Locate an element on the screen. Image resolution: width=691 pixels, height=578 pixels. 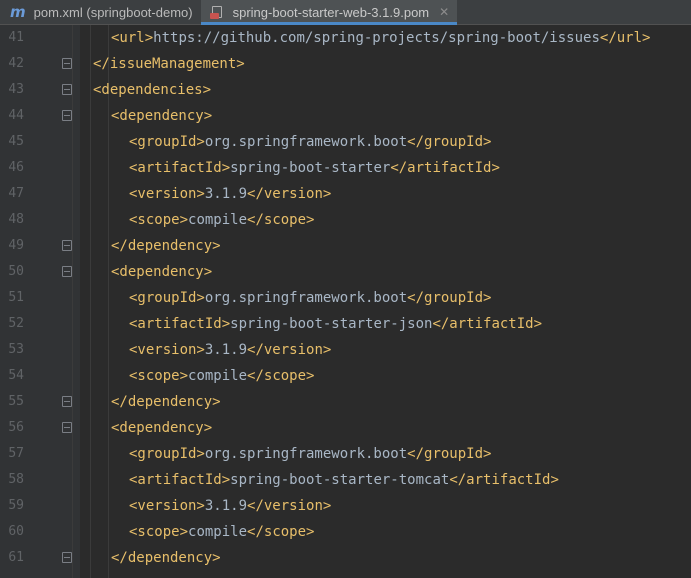
code-line: 55 </dependency> is located at coordinates (345, 402).